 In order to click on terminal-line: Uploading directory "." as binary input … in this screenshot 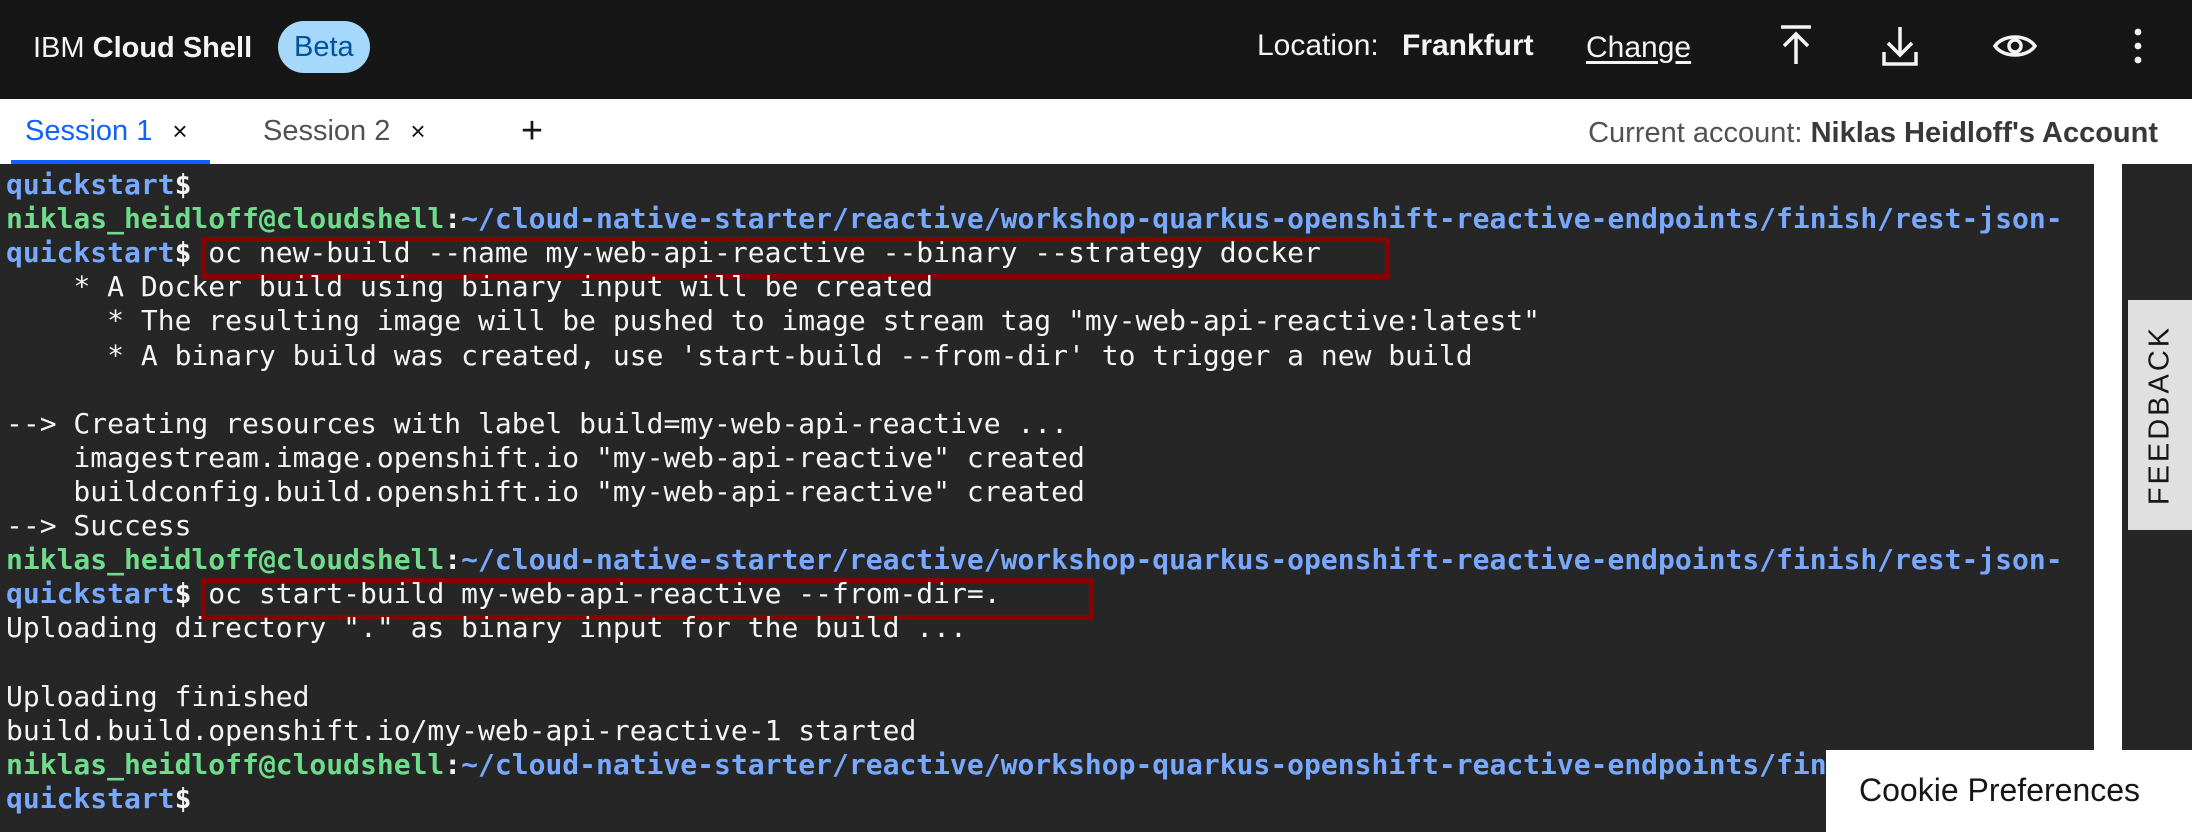, I will do `click(486, 628)`.